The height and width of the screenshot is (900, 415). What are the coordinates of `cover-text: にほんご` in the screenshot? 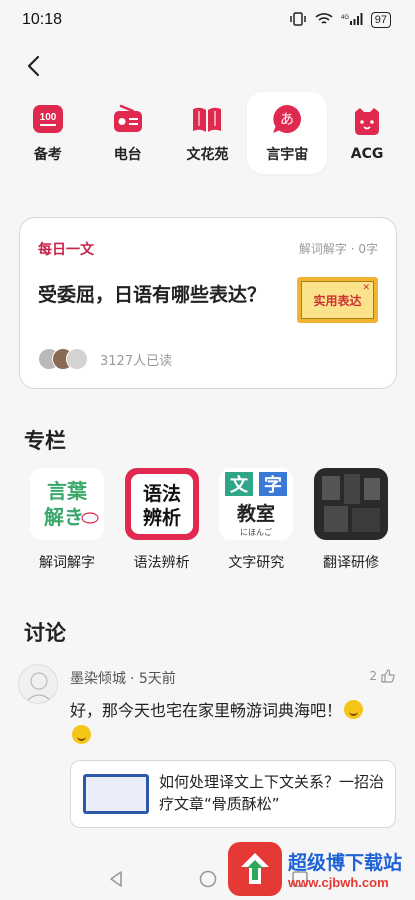 It's located at (256, 532).